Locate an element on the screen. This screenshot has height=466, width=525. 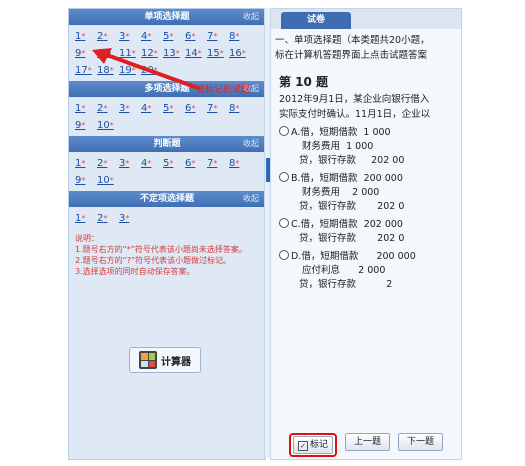
option-letter: B. is located at coordinates (296, 178).